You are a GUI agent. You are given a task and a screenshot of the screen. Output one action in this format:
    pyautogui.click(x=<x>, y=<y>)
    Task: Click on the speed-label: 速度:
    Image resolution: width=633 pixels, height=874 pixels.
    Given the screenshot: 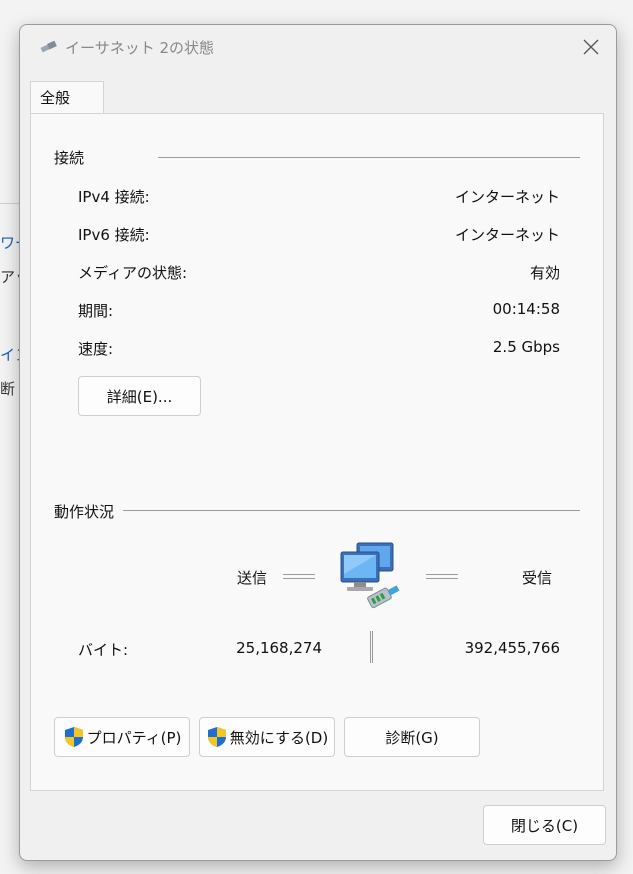 What is the action you would take?
    pyautogui.click(x=96, y=349)
    